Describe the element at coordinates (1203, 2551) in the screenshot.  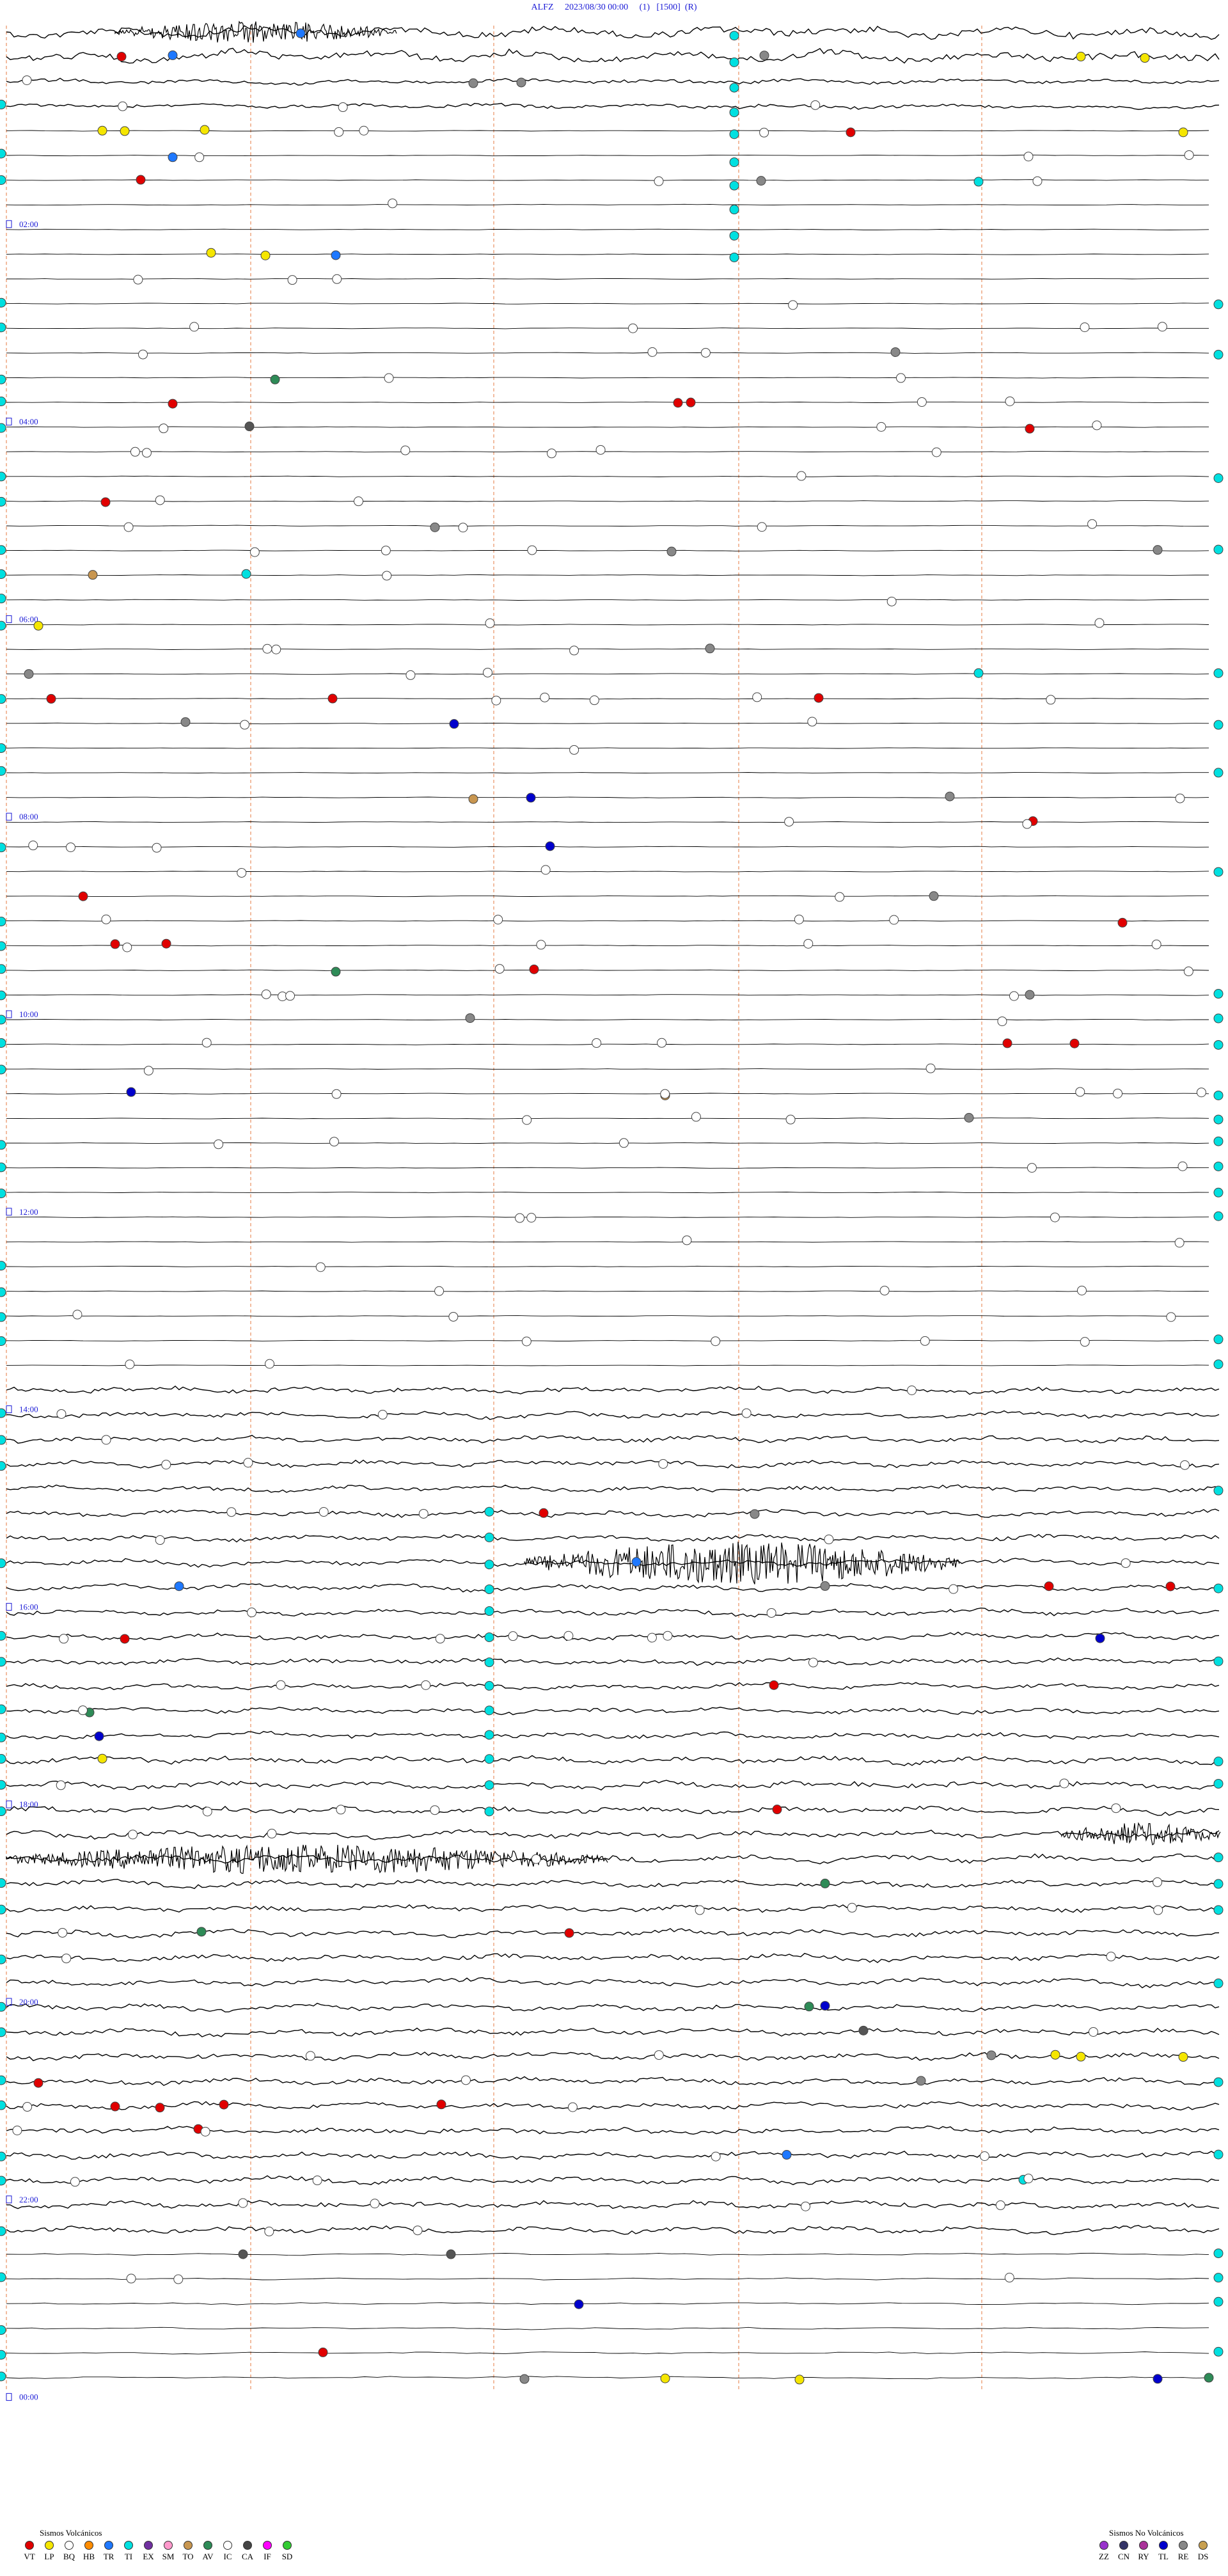
I see `legend-item-ds: DS` at that location.